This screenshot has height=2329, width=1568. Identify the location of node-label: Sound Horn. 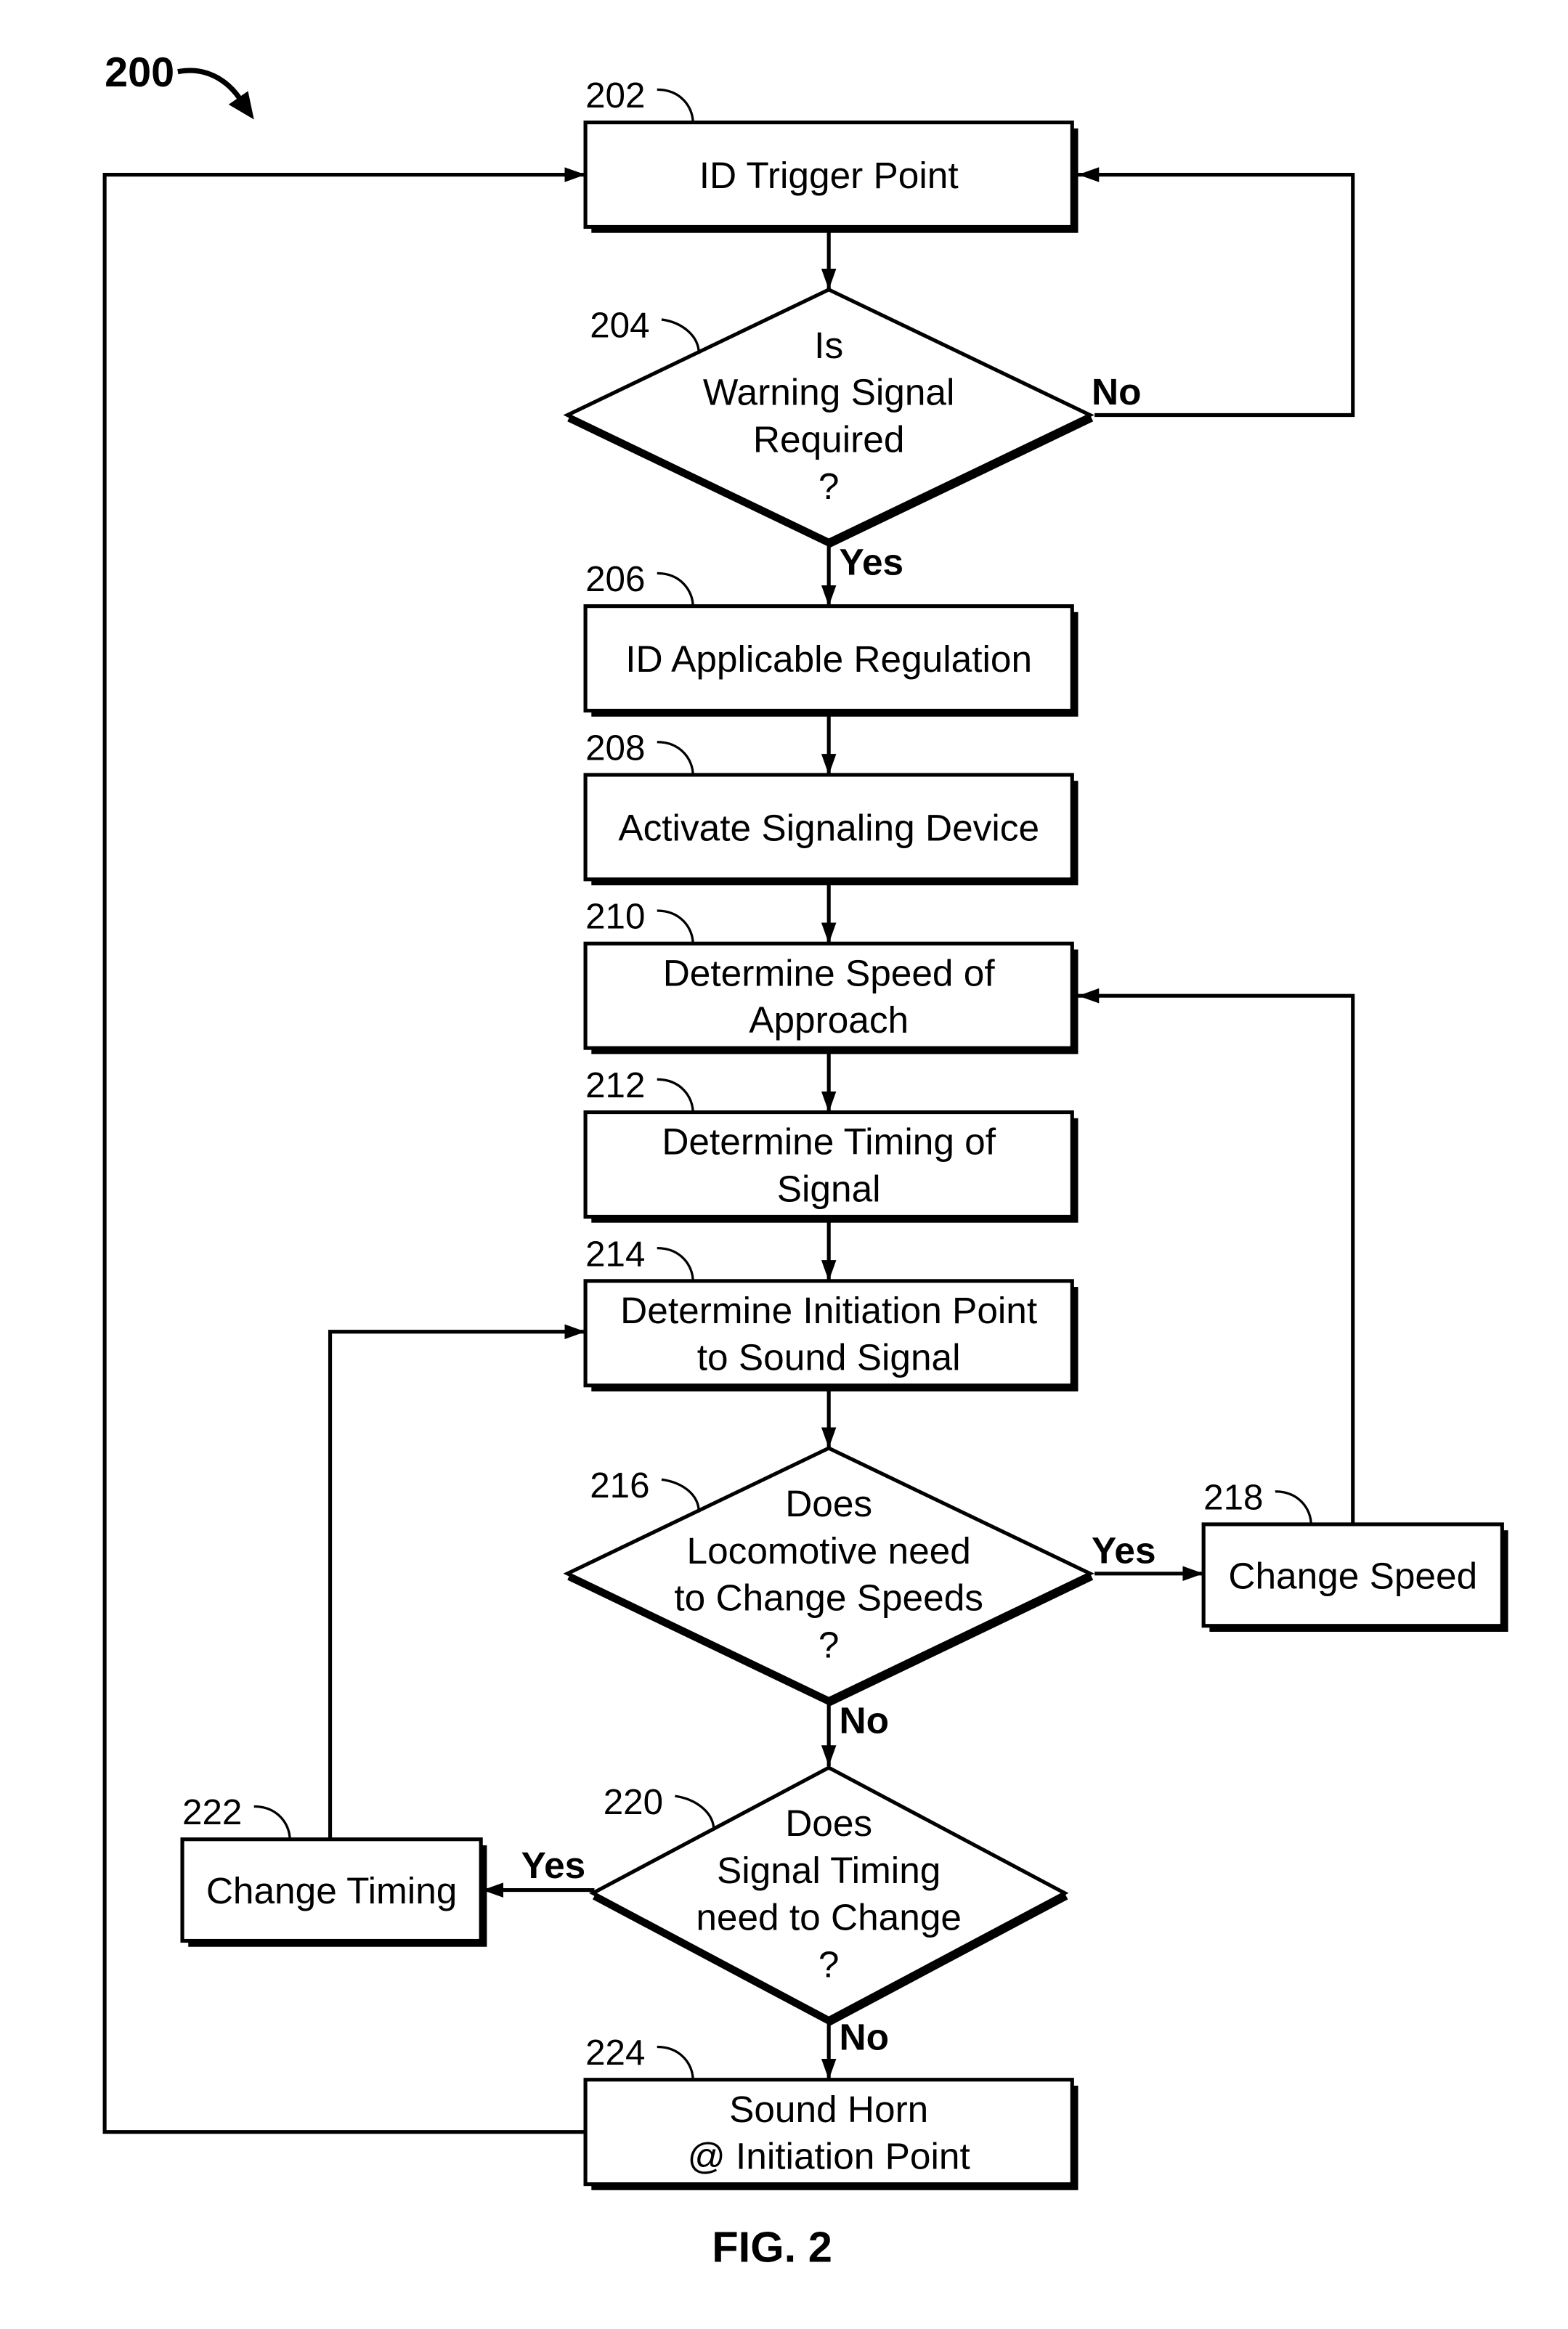
(828, 2109).